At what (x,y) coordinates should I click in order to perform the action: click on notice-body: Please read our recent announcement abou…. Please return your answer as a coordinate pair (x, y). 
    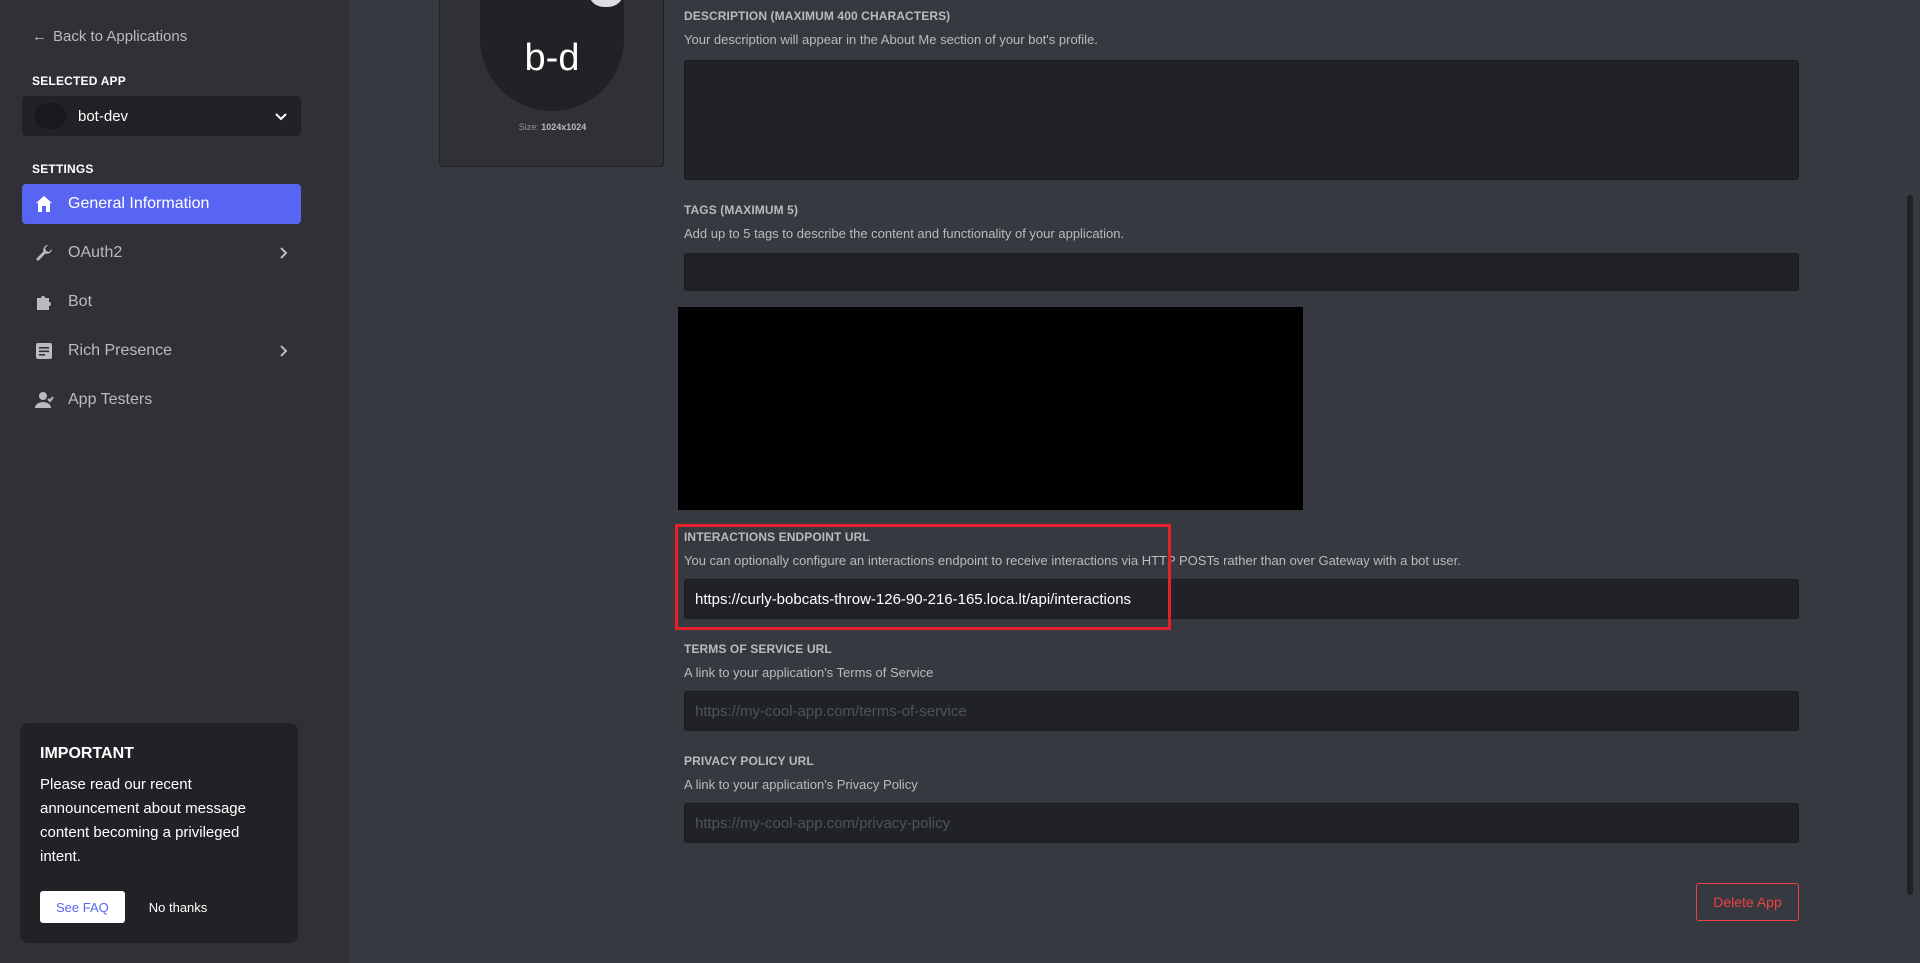
    Looking at the image, I should click on (143, 820).